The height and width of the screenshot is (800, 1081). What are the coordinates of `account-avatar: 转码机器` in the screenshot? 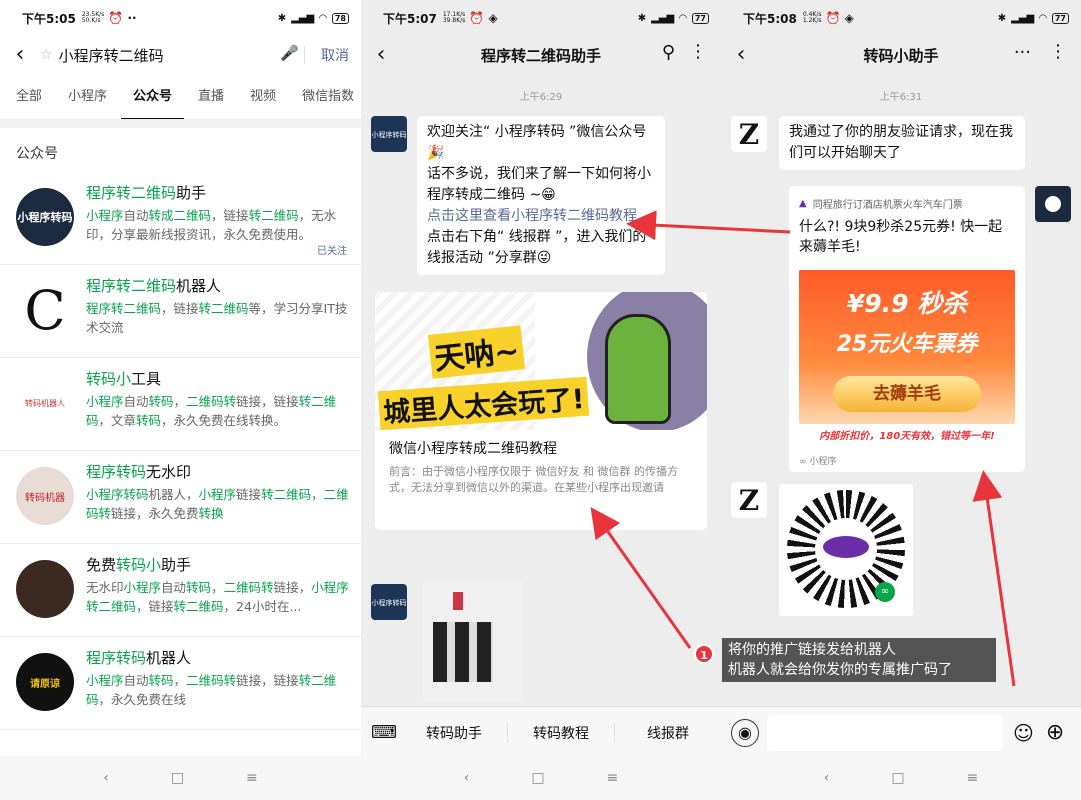 It's located at (45, 496).